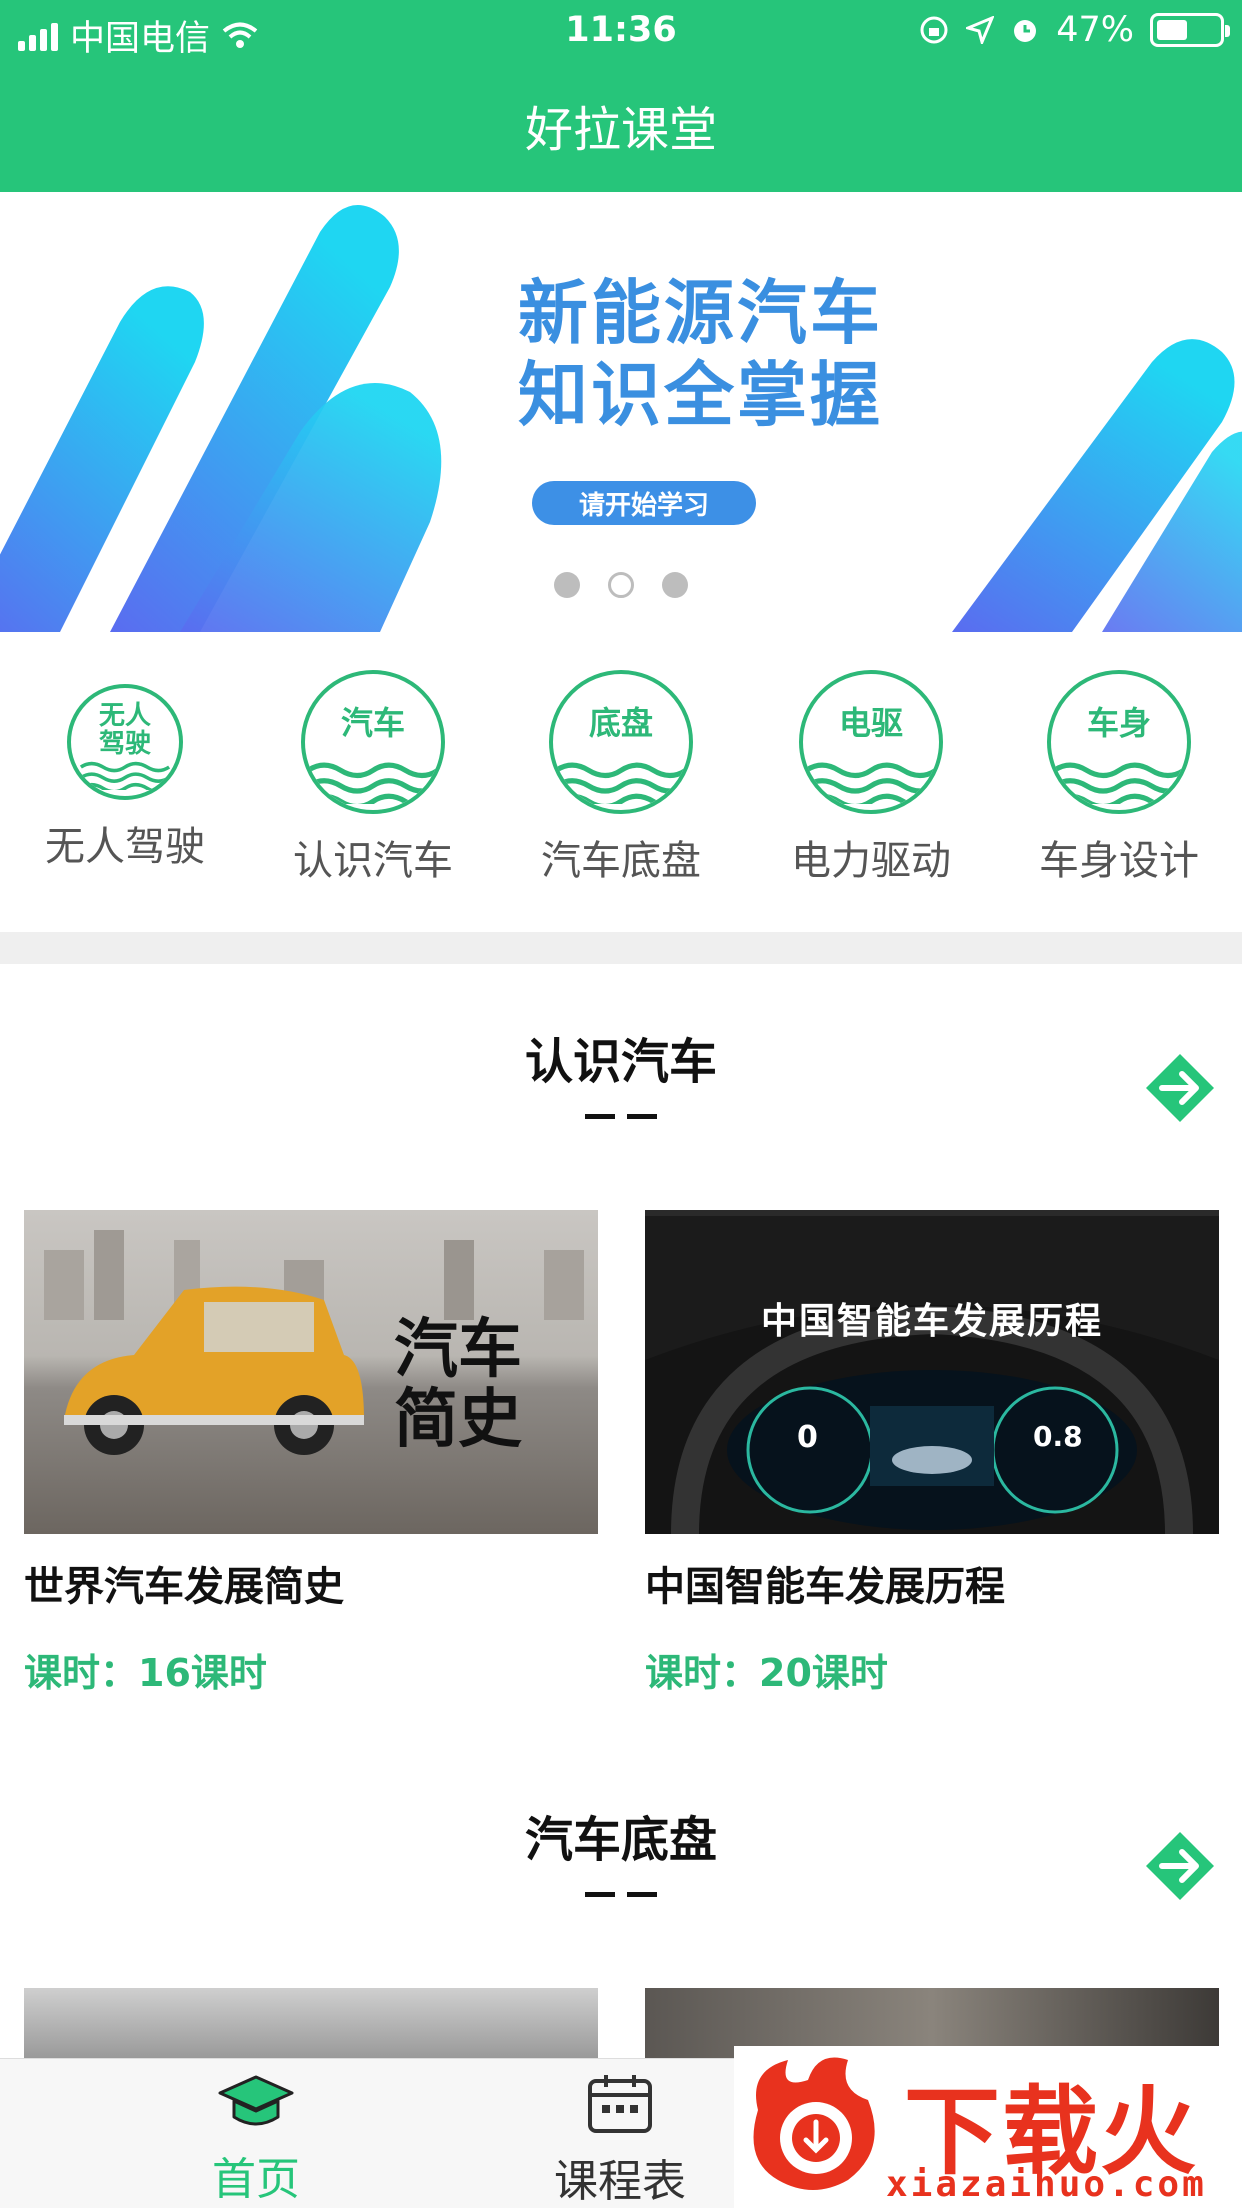 The width and height of the screenshot is (1242, 2208). Describe the element at coordinates (825, 1587) in the screenshot. I see `course-title: 中国智能车发展历程` at that location.